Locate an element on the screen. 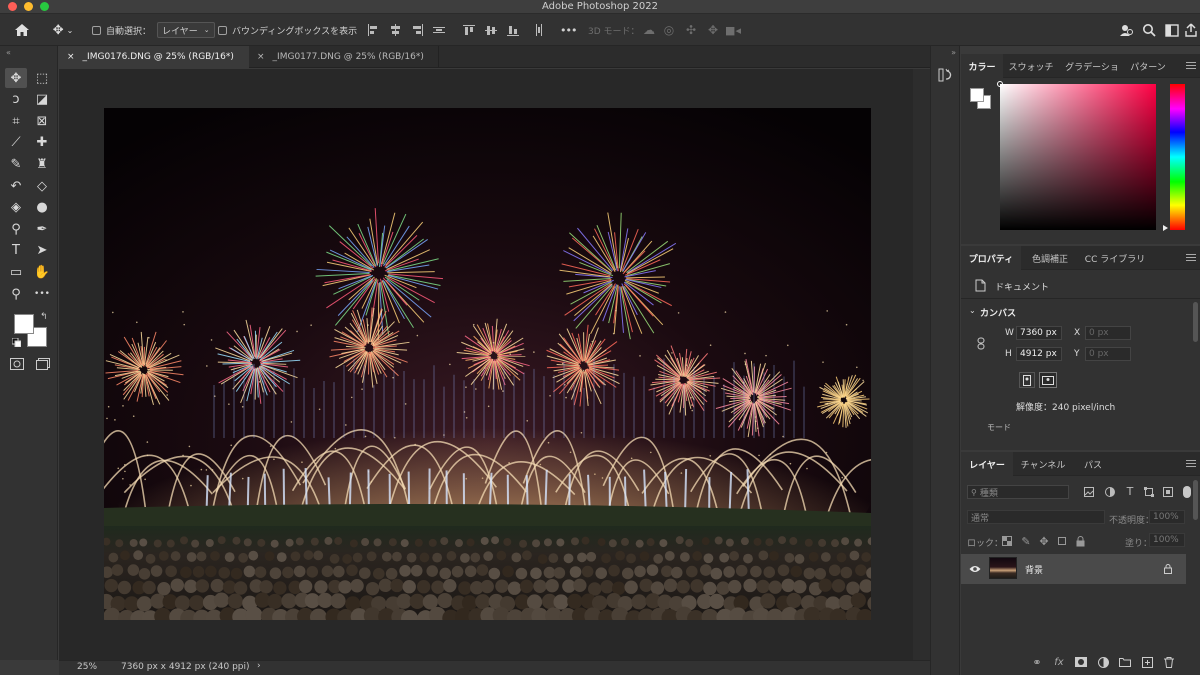 The width and height of the screenshot is (1200, 675). tab-properties: プロパティ is located at coordinates (991, 258).